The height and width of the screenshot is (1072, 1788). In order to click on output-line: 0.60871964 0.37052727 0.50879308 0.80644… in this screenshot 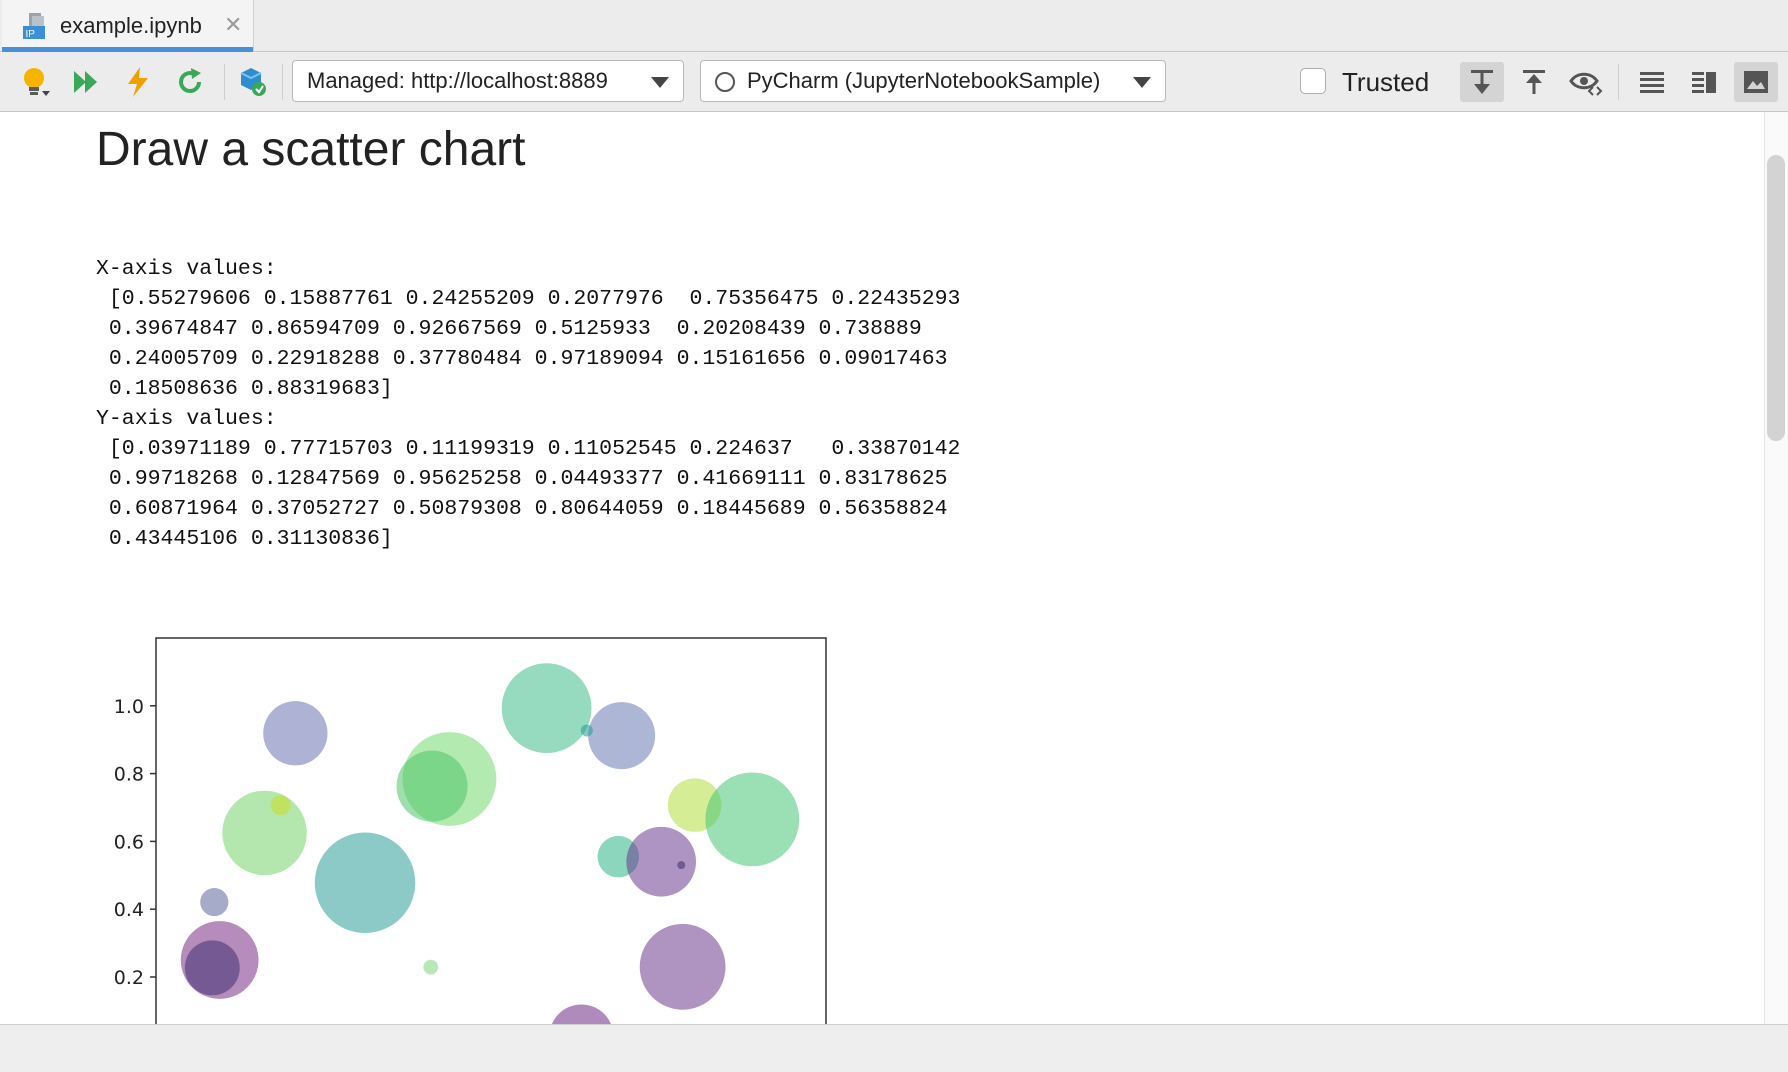, I will do `click(522, 509)`.